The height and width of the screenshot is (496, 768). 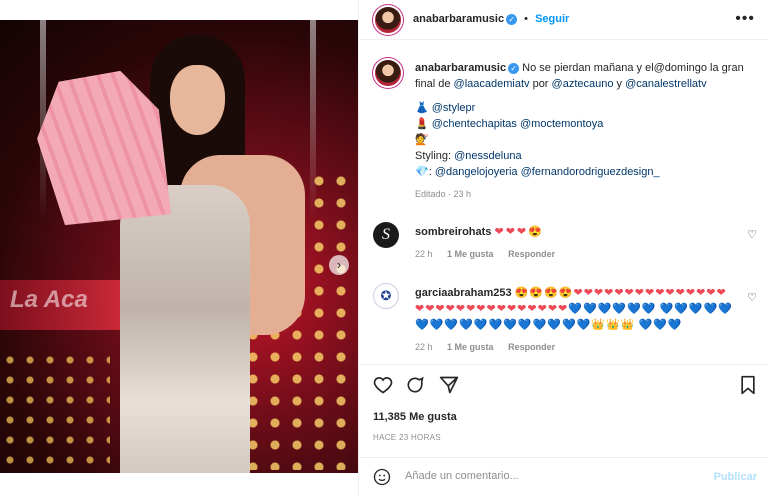 I want to click on author-line: anabarbaramusic ✓ • Seguir, so click(x=491, y=19).